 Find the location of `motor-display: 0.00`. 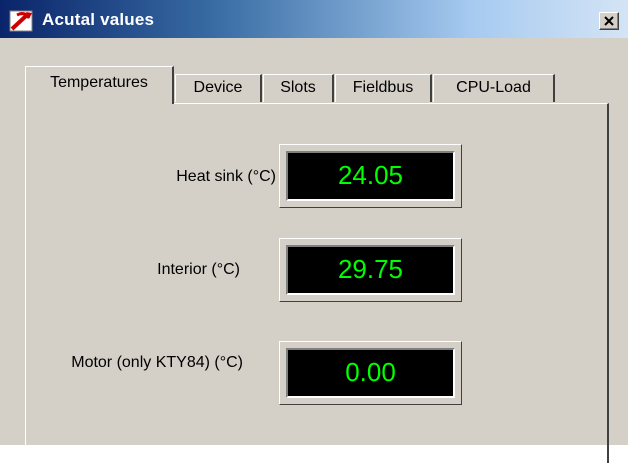

motor-display: 0.00 is located at coordinates (370, 373).